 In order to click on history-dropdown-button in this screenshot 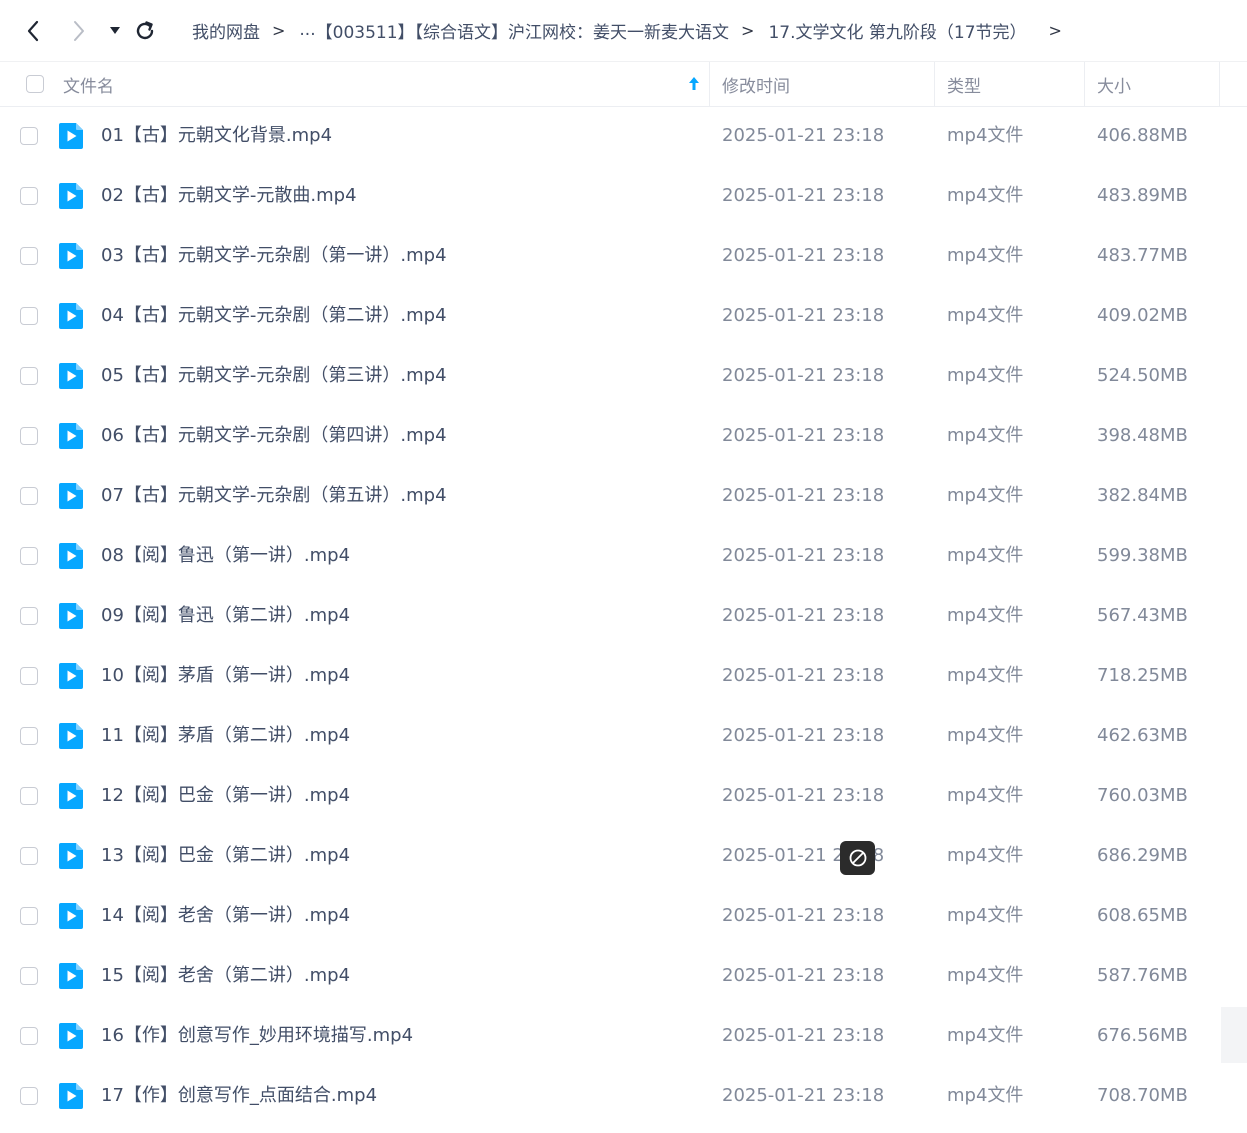, I will do `click(115, 31)`.